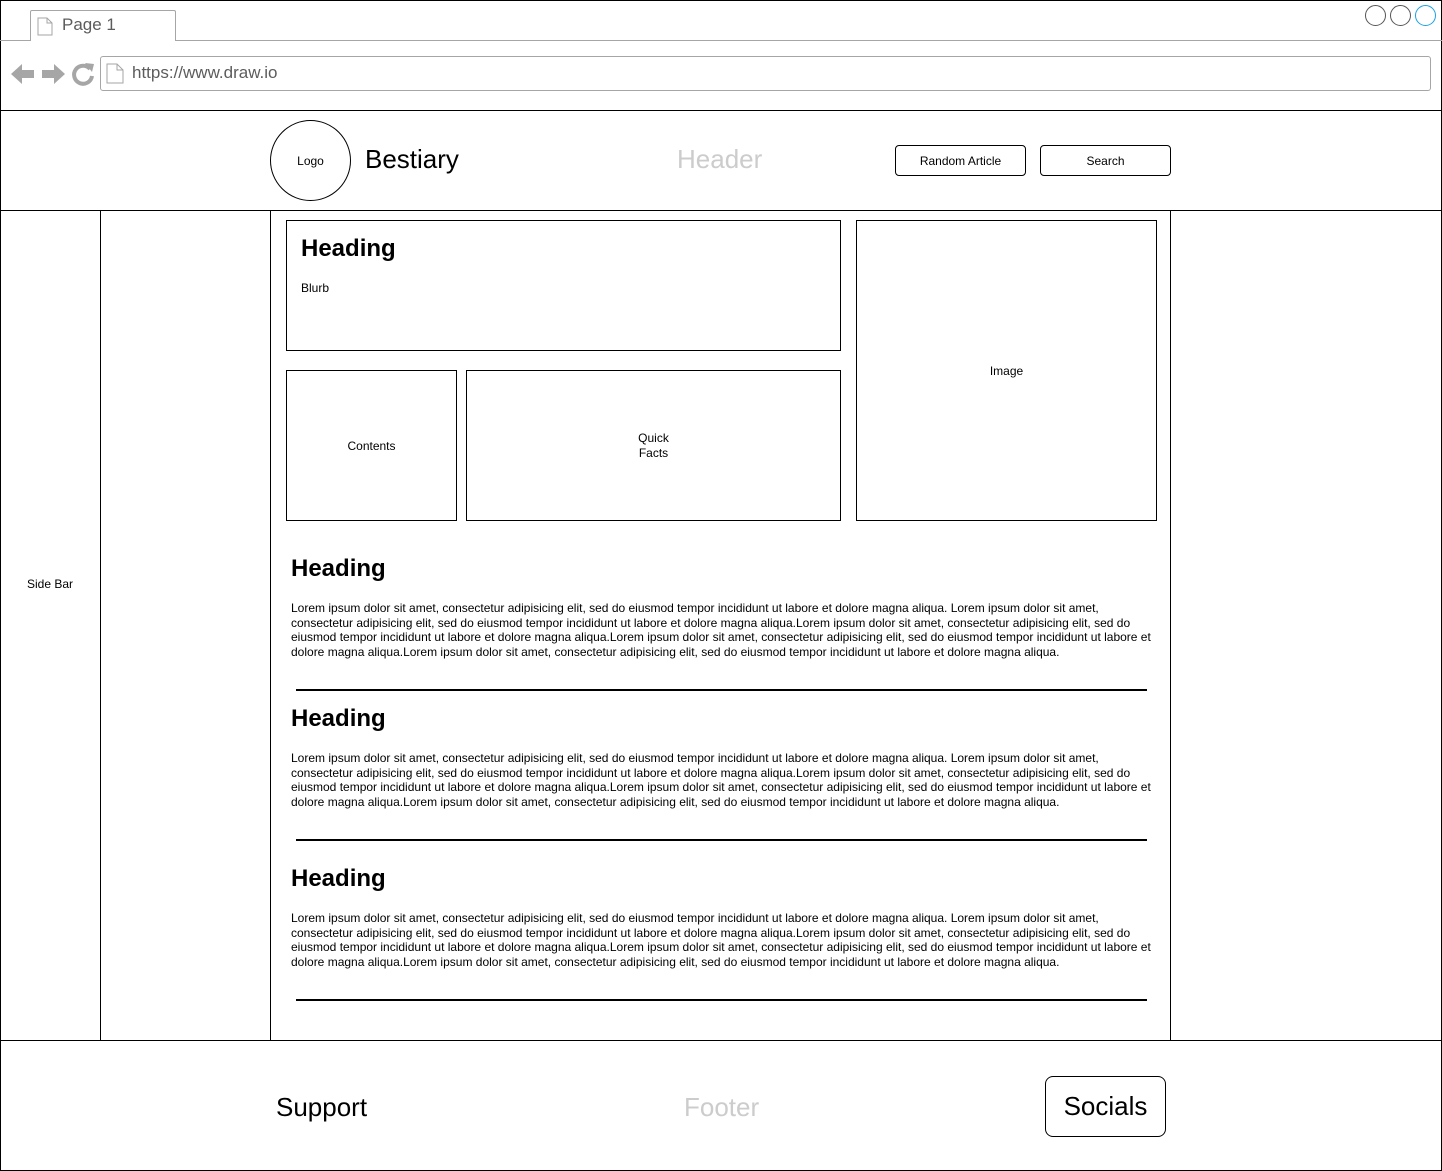  What do you see at coordinates (653, 452) in the screenshot?
I see `quick-facts-label-line-2: Facts` at bounding box center [653, 452].